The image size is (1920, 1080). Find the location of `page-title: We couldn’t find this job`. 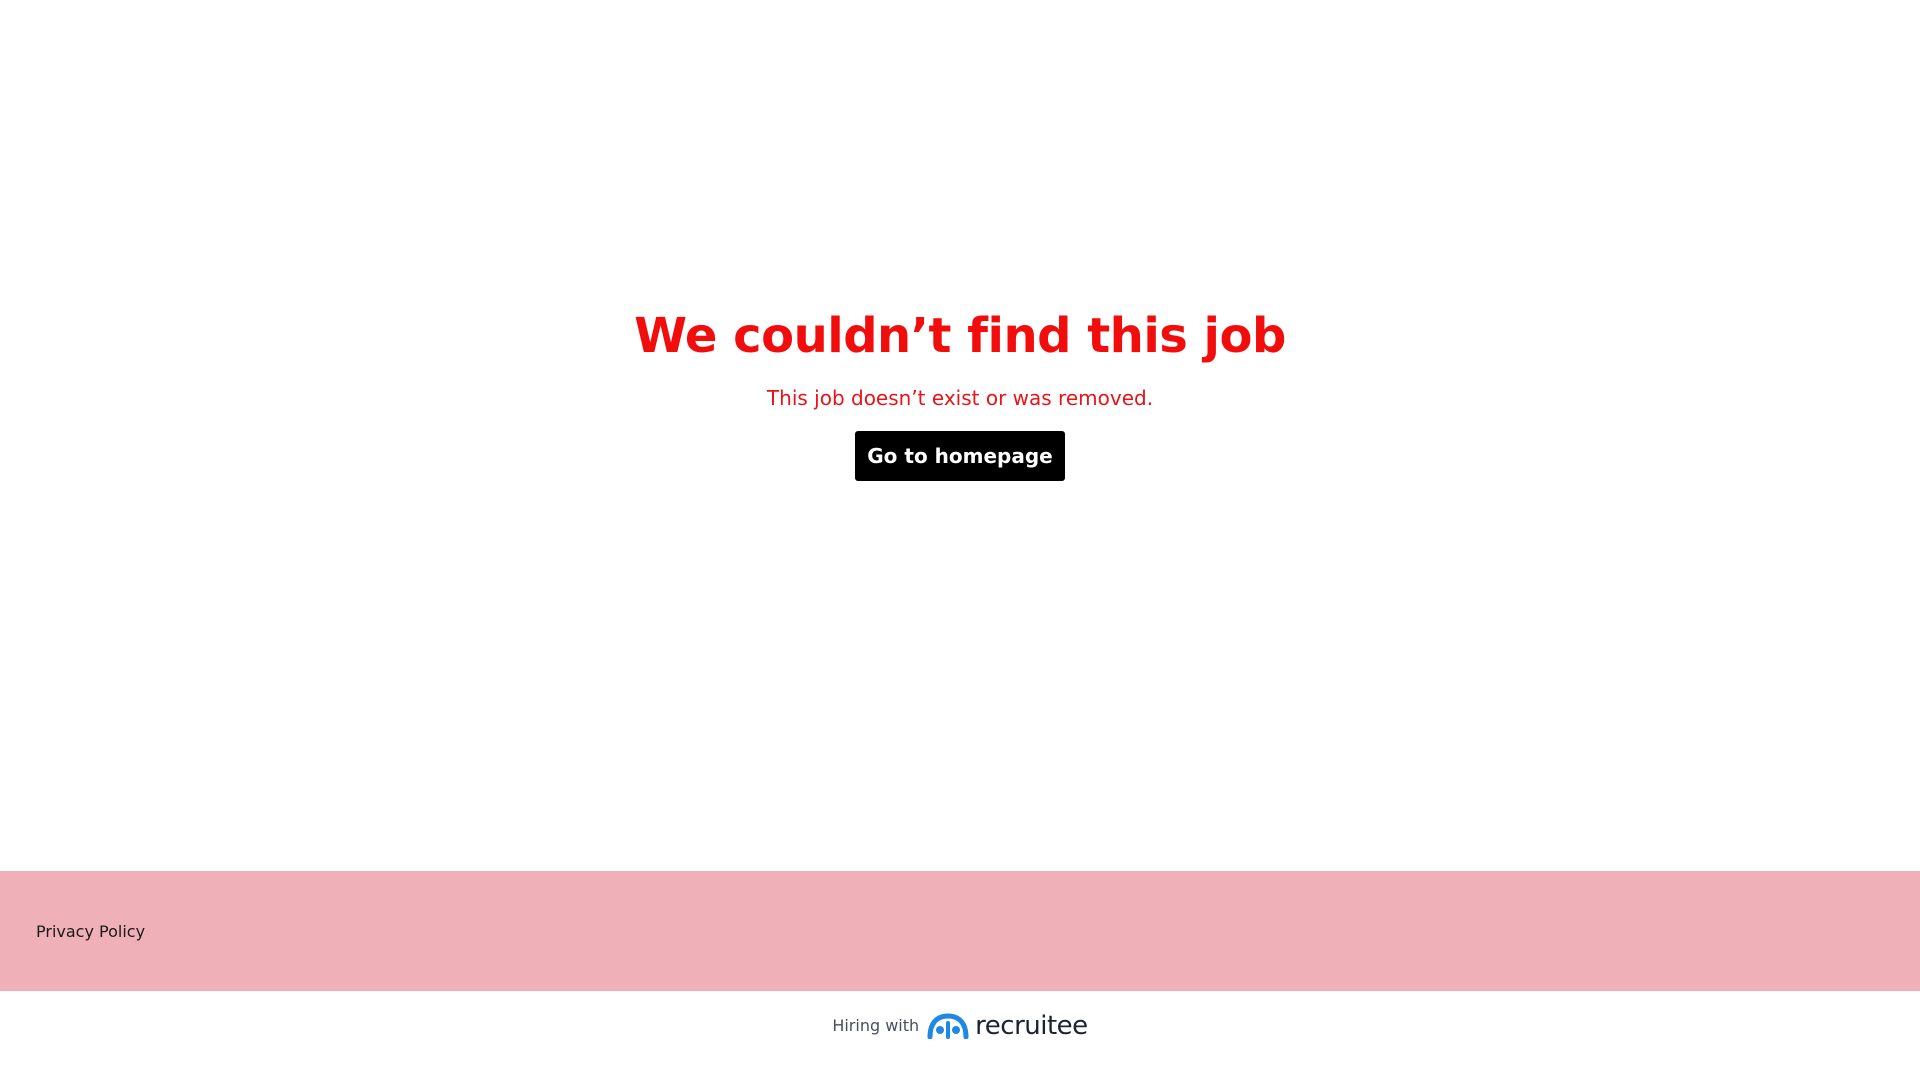

page-title: We couldn’t find this job is located at coordinates (960, 336).